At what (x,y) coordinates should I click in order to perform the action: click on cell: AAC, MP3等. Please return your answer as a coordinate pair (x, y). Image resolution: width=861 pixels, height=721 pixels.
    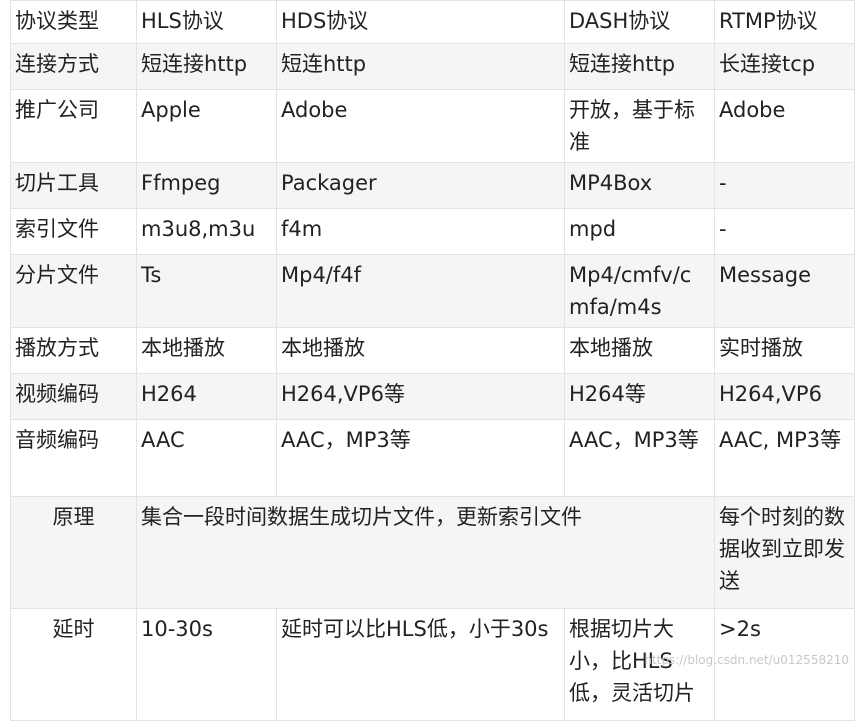
    Looking at the image, I should click on (784, 458).